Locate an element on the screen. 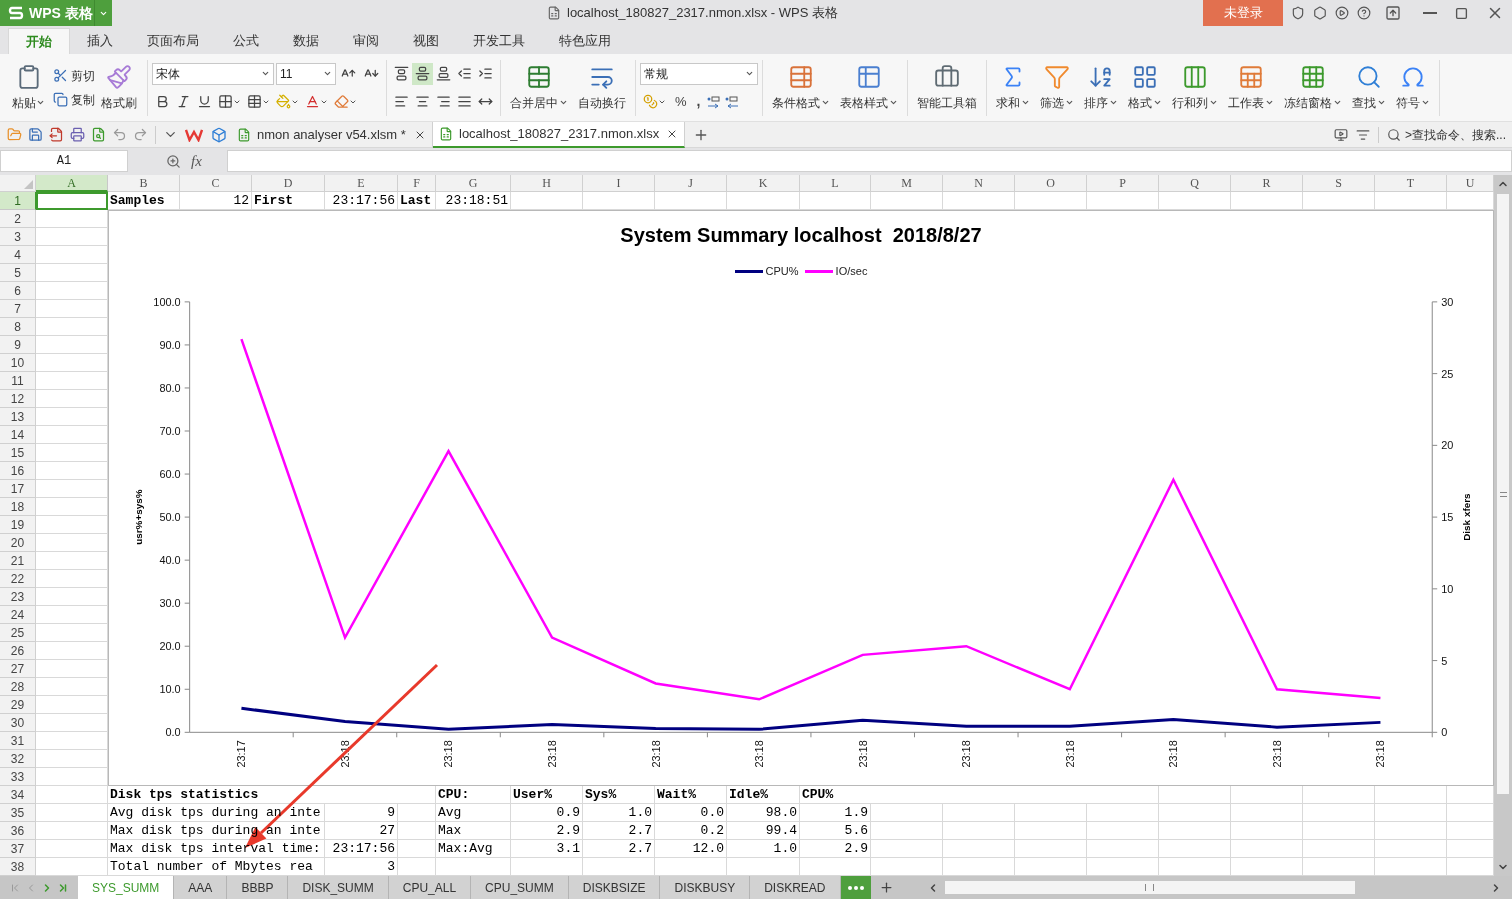 The image size is (1512, 899). row-header: 26 is located at coordinates (18, 651).